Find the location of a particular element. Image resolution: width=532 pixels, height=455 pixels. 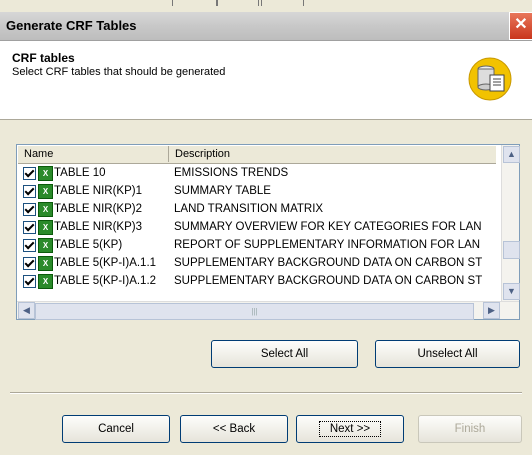

list-header: Name Description is located at coordinates (257, 155).